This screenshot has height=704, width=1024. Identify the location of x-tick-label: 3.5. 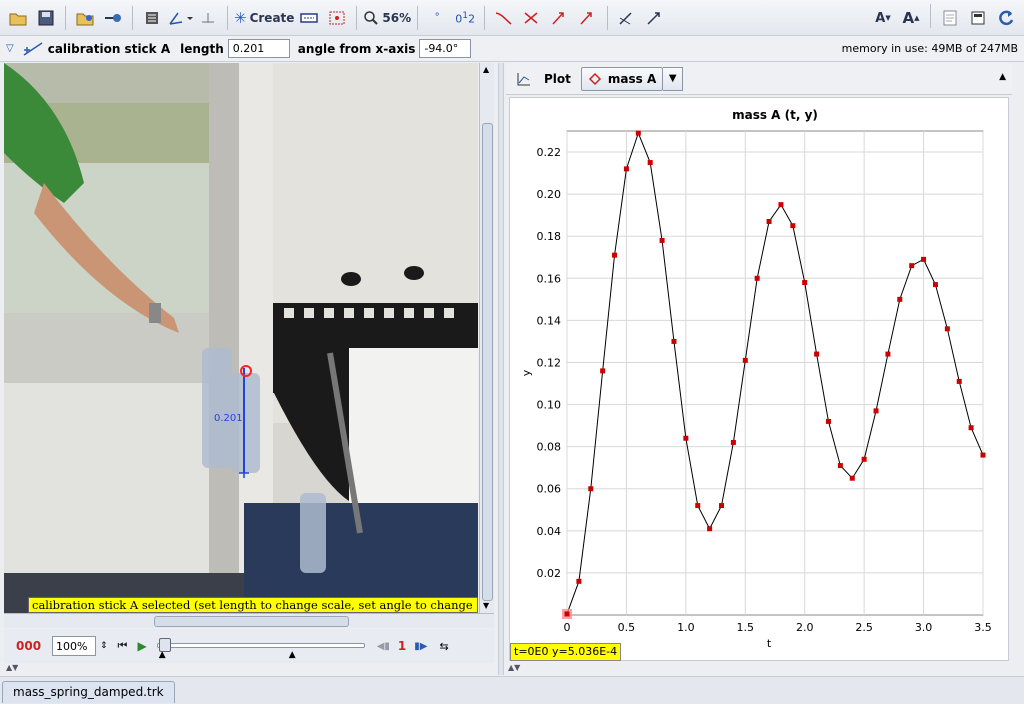
(983, 627).